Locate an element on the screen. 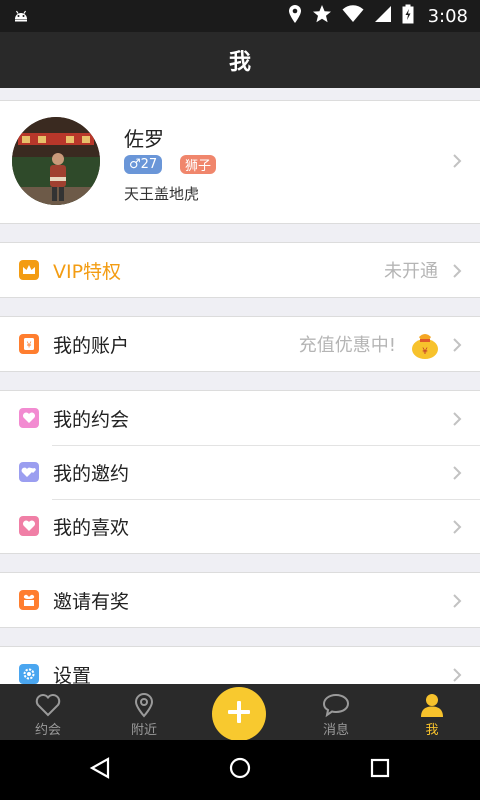  tab-dating: 约会 is located at coordinates (48, 712).